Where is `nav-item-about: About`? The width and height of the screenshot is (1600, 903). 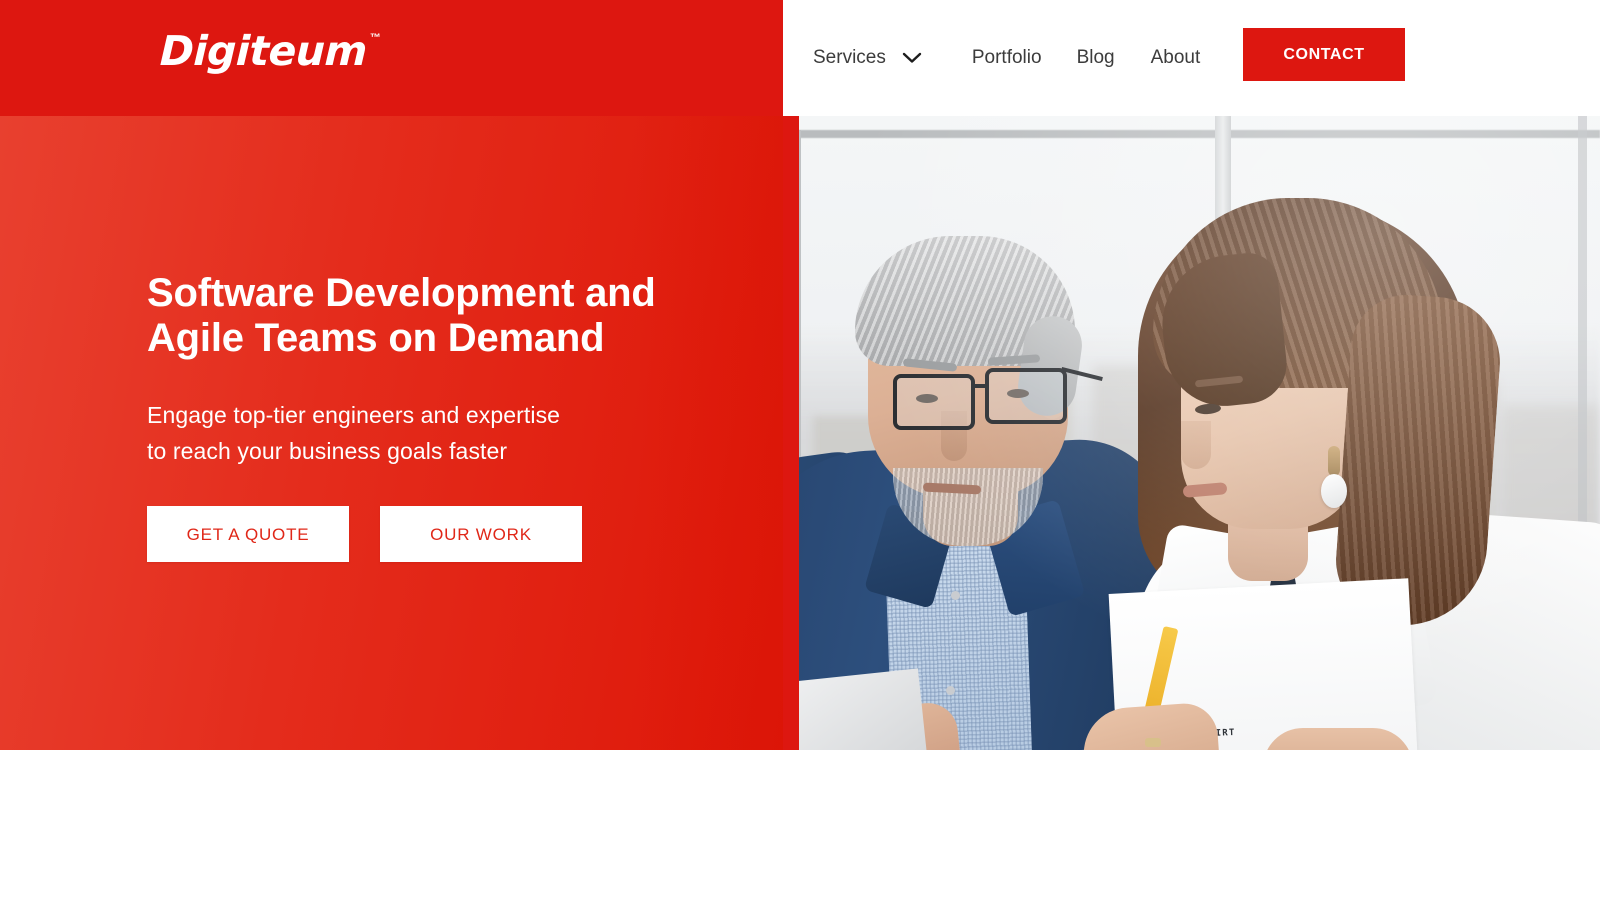 nav-item-about: About is located at coordinates (1176, 58).